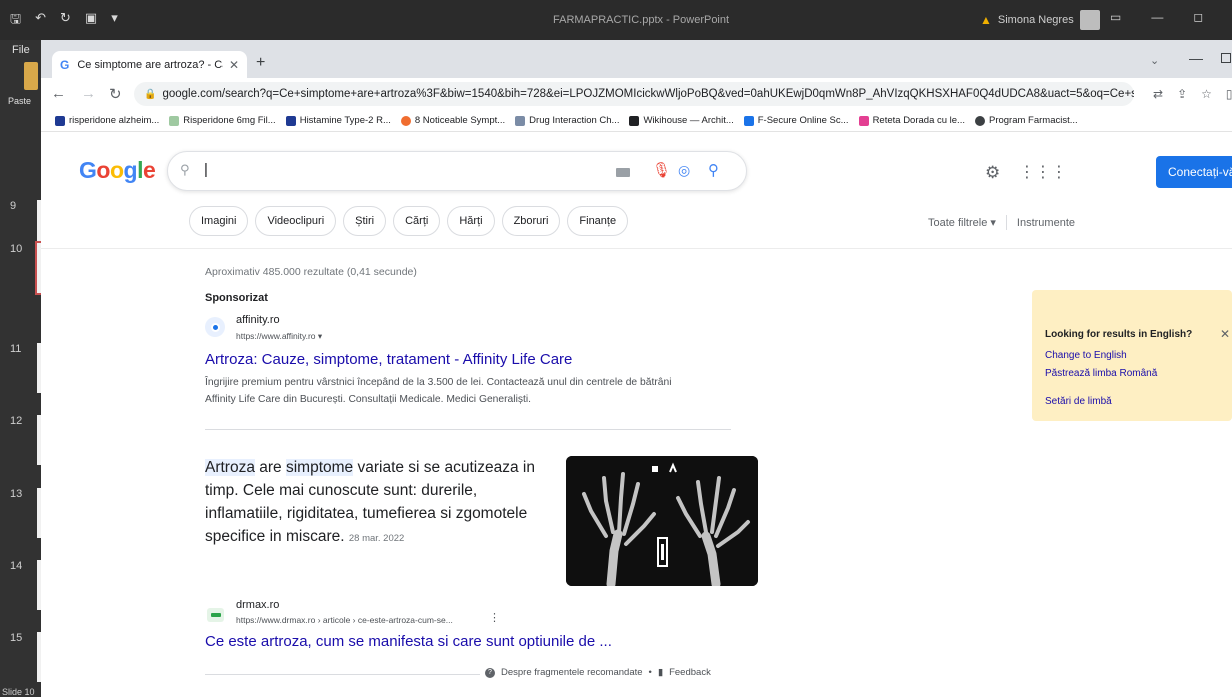 This screenshot has height=697, width=1232. Describe the element at coordinates (1119, 334) in the screenshot. I see `language-question: Looking for results in English?` at that location.